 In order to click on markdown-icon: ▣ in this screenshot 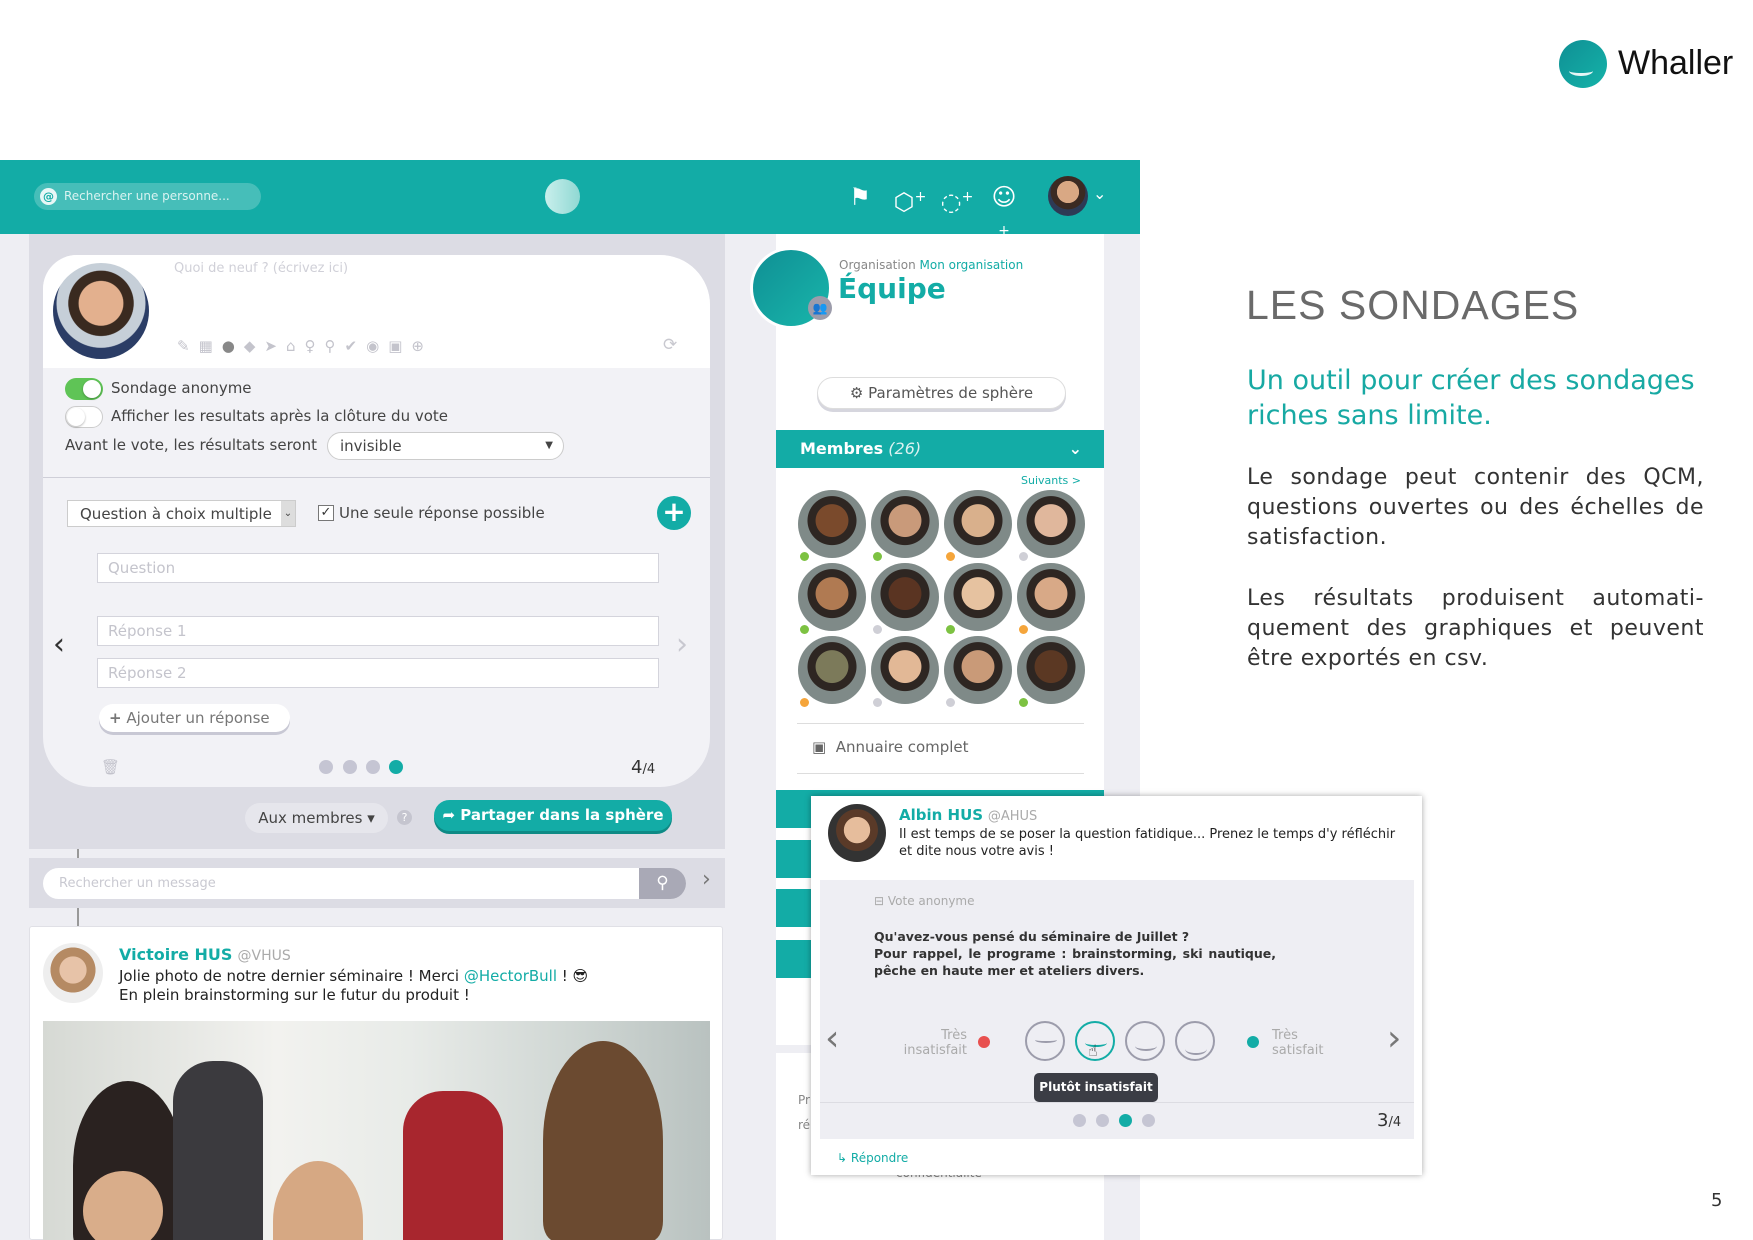, I will do `click(395, 346)`.